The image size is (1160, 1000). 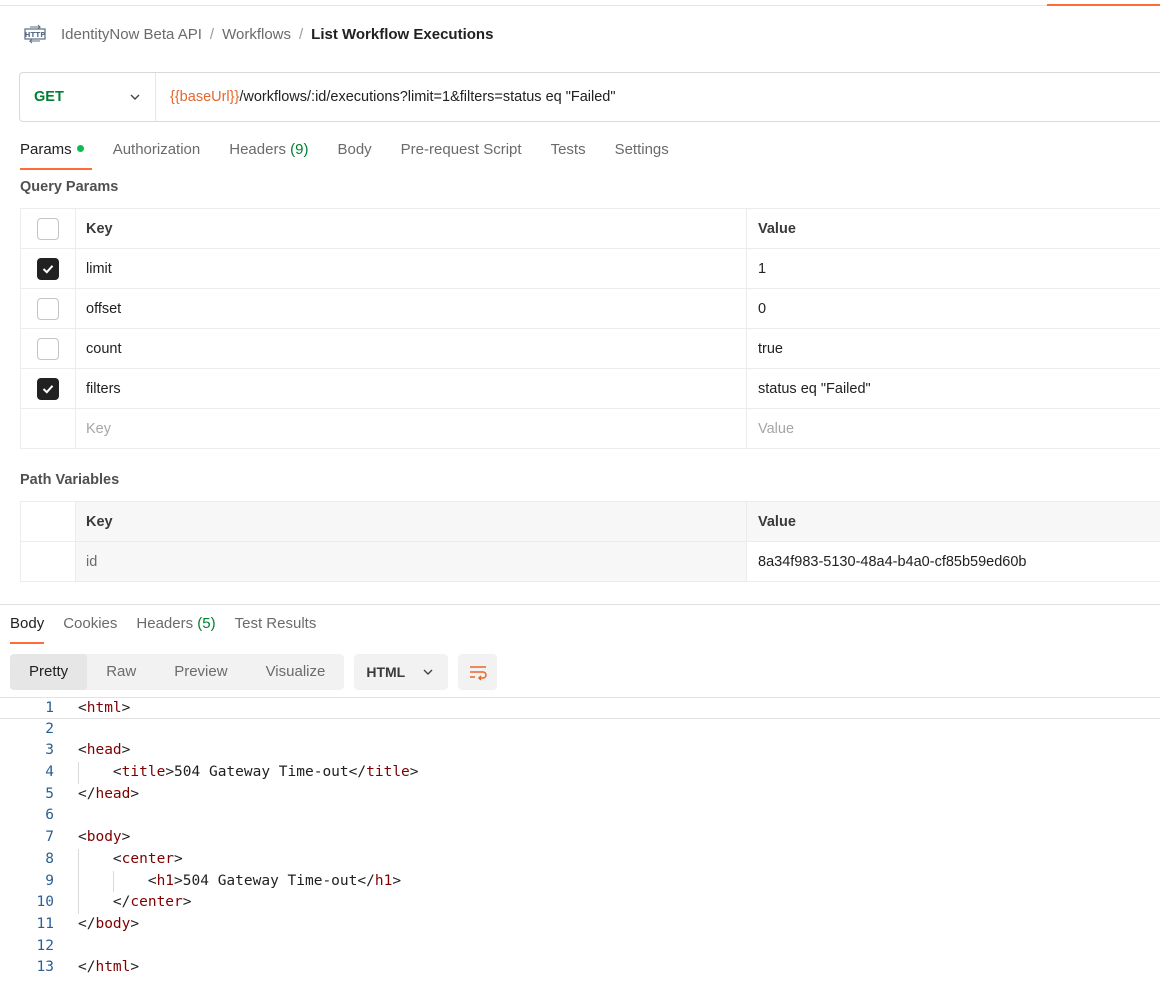 I want to click on response-view-toolbar: Pretty Raw Preview Visualize HTML, so click(x=254, y=672).